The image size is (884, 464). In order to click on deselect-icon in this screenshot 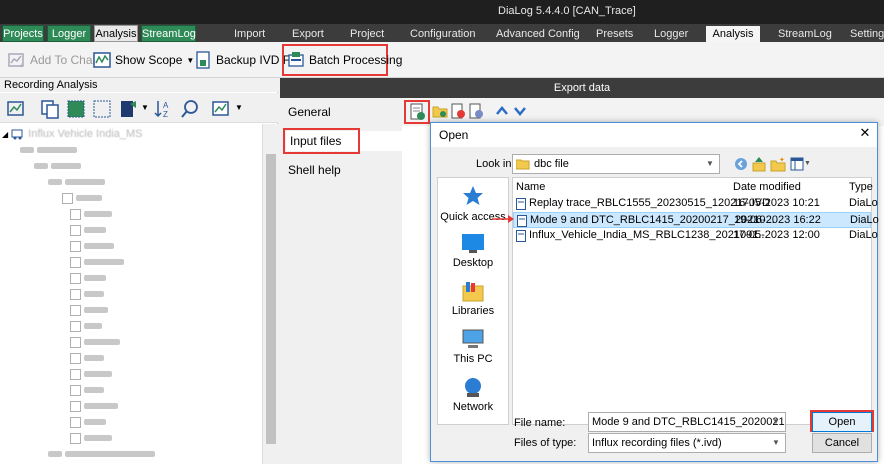, I will do `click(102, 109)`.